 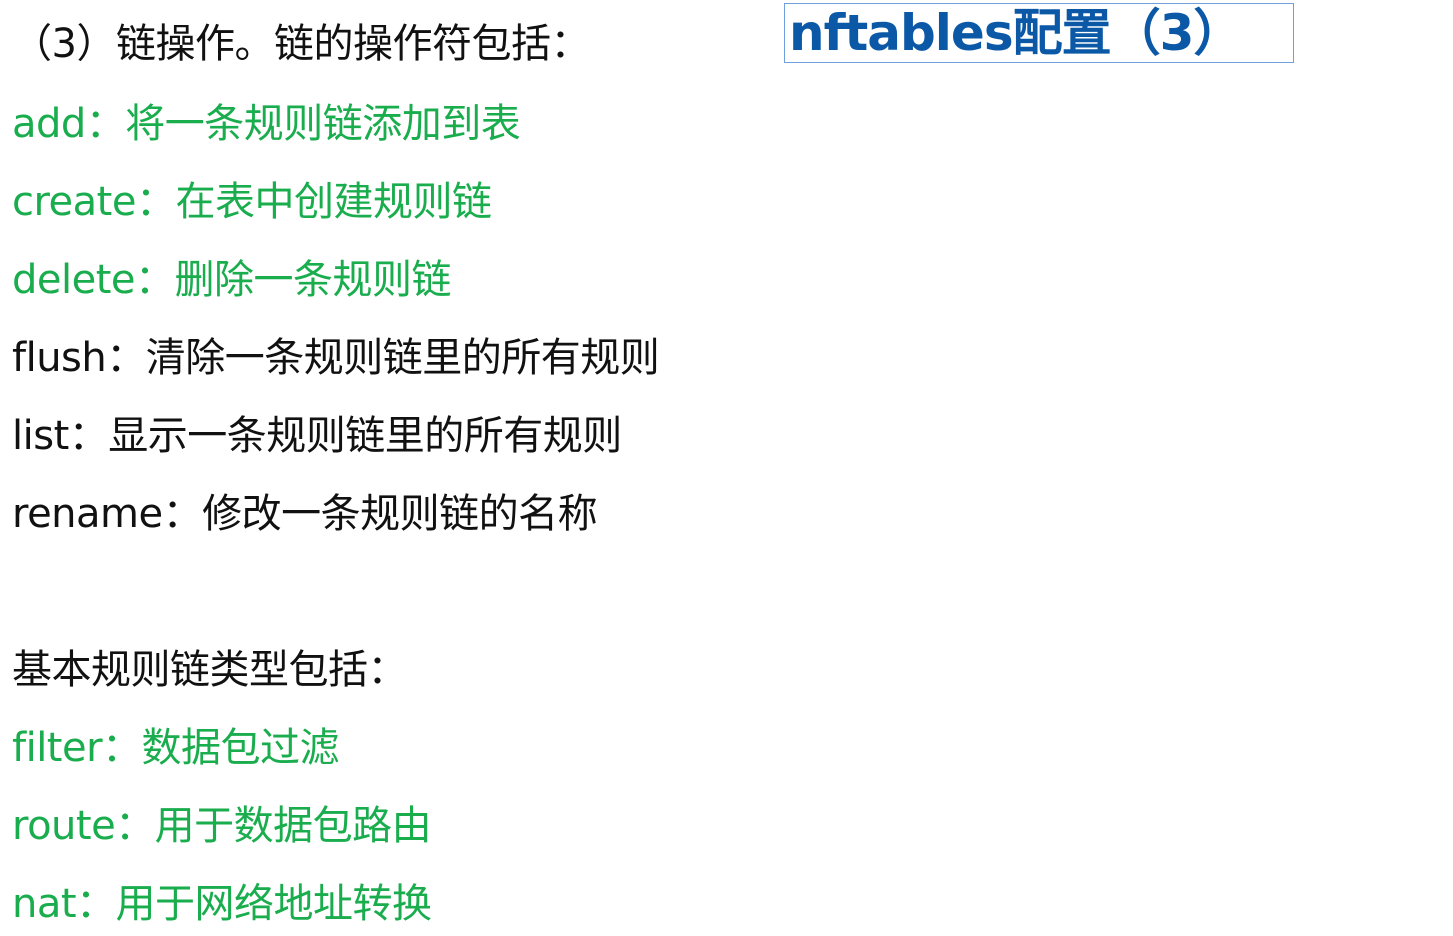 What do you see at coordinates (210, 670) in the screenshot?
I see `chain-types-heading: 基本规则链类型包括：` at bounding box center [210, 670].